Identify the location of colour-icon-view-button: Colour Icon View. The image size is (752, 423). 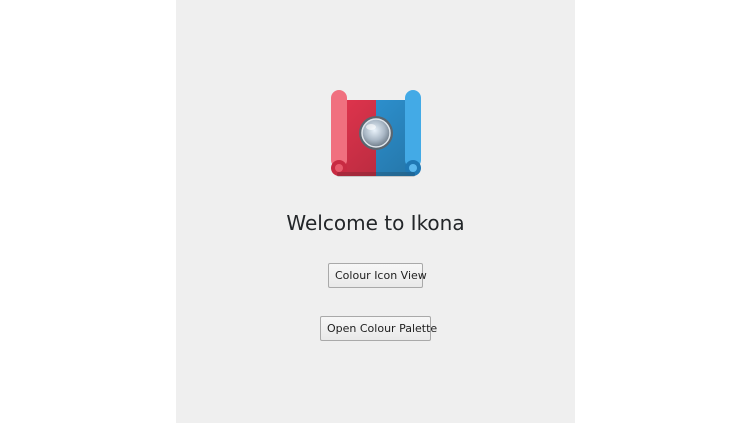
(377, 275).